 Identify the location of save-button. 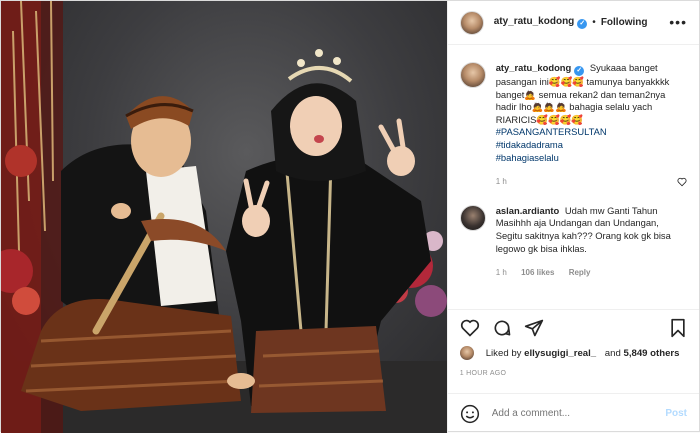
(678, 328).